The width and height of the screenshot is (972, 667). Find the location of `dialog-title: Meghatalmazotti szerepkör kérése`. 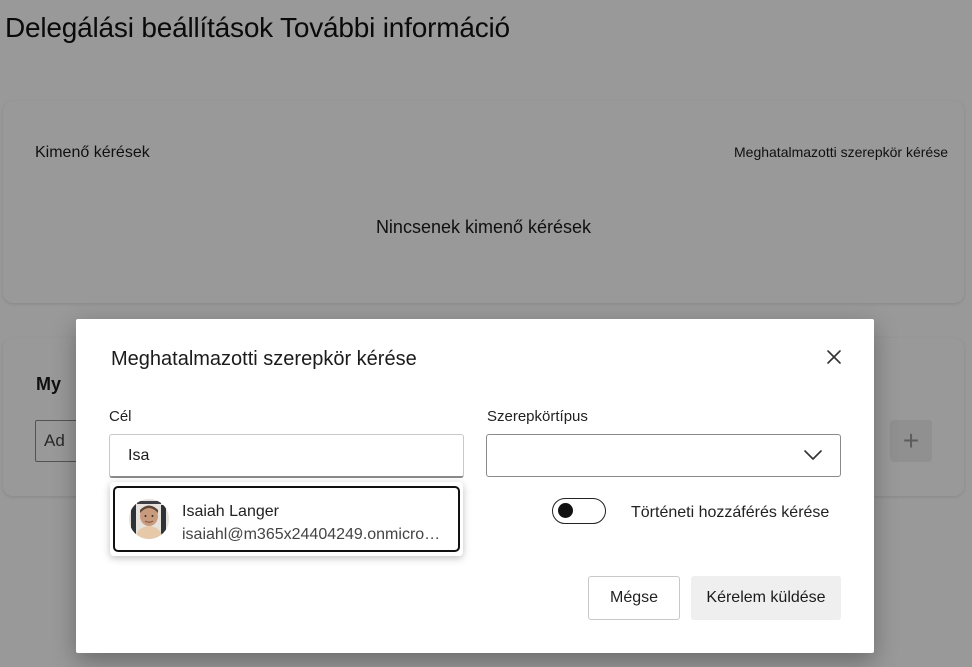

dialog-title: Meghatalmazotti szerepkör kérése is located at coordinates (264, 359).